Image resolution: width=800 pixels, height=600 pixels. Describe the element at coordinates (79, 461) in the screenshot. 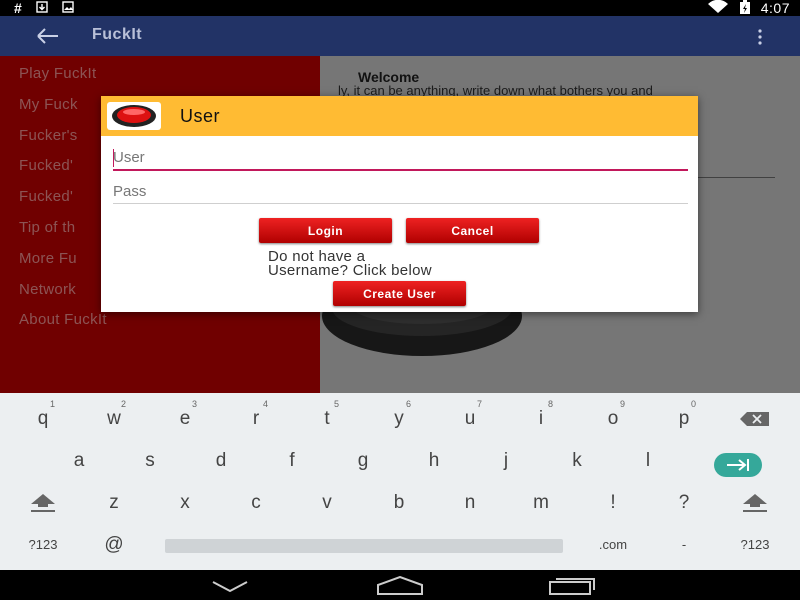

I see `key-a: a` at that location.